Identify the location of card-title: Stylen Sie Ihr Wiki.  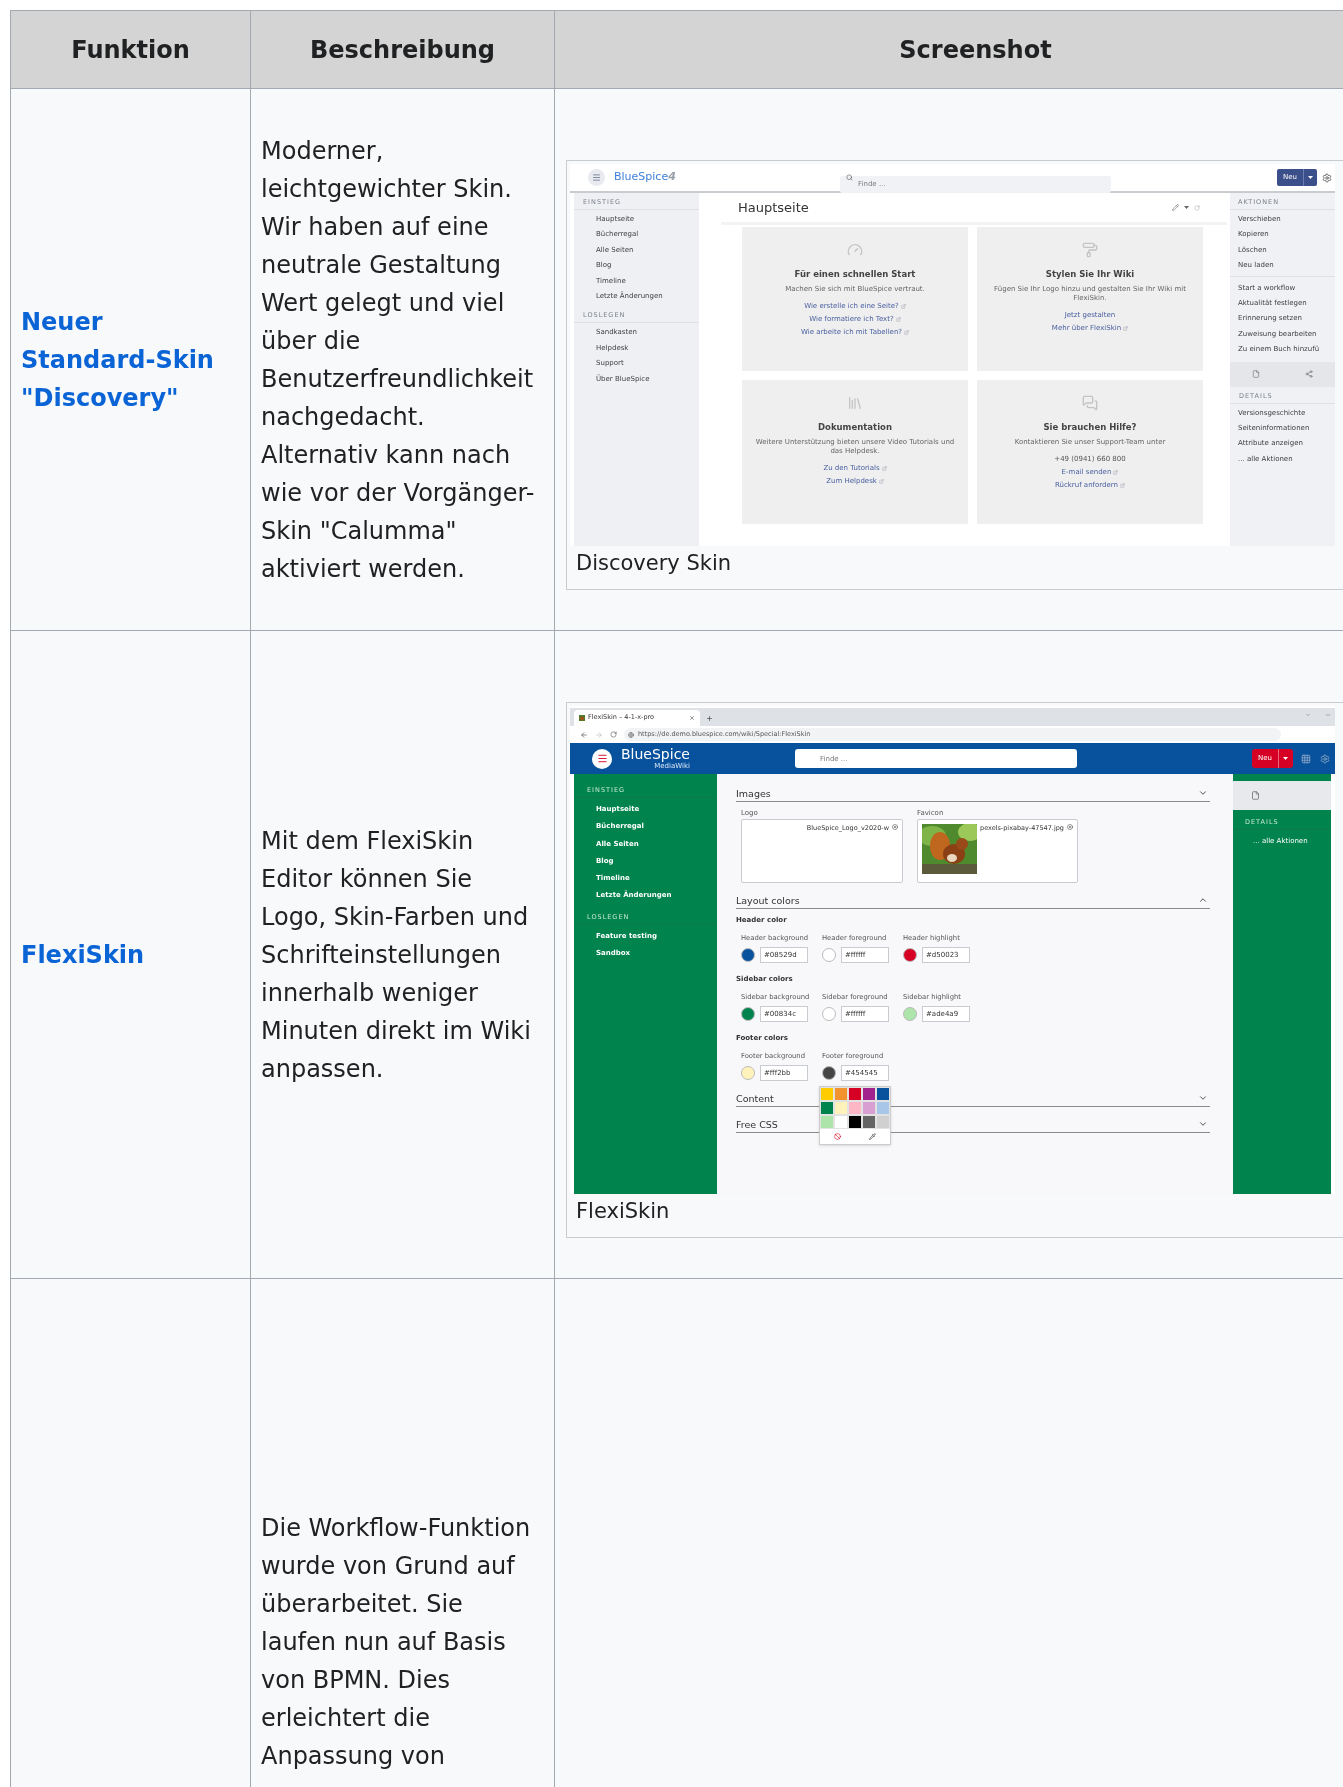
(1090, 274).